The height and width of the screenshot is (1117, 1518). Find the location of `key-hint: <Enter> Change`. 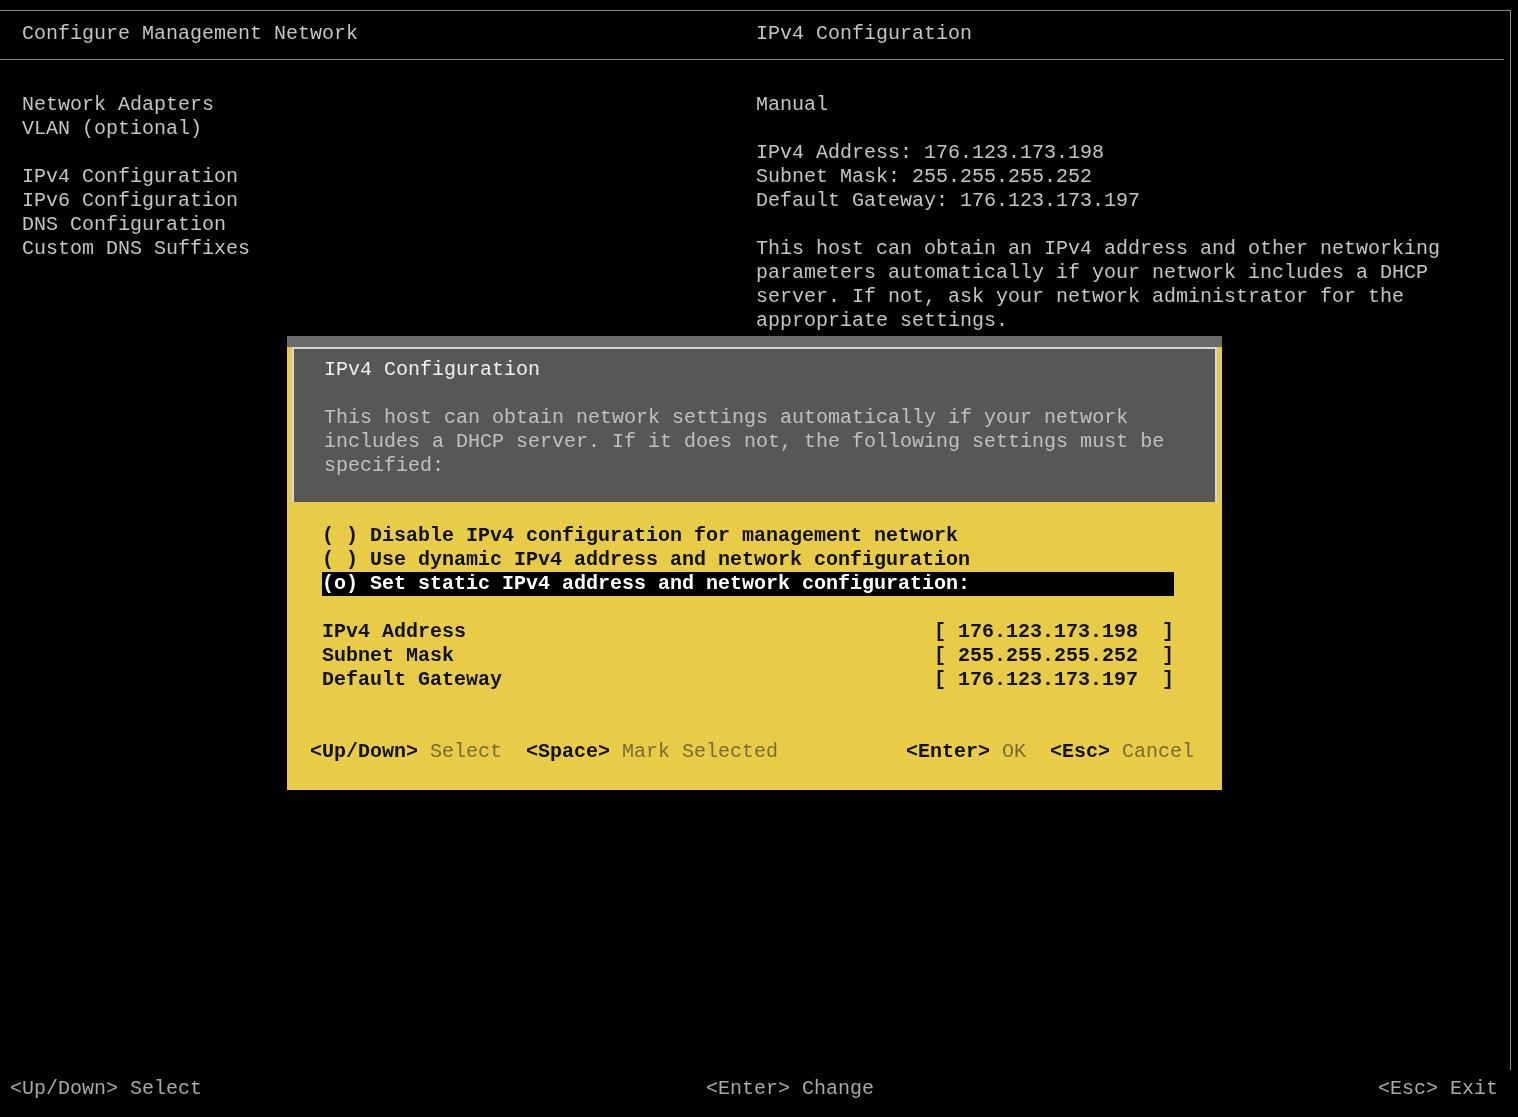

key-hint: <Enter> Change is located at coordinates (790, 1089).